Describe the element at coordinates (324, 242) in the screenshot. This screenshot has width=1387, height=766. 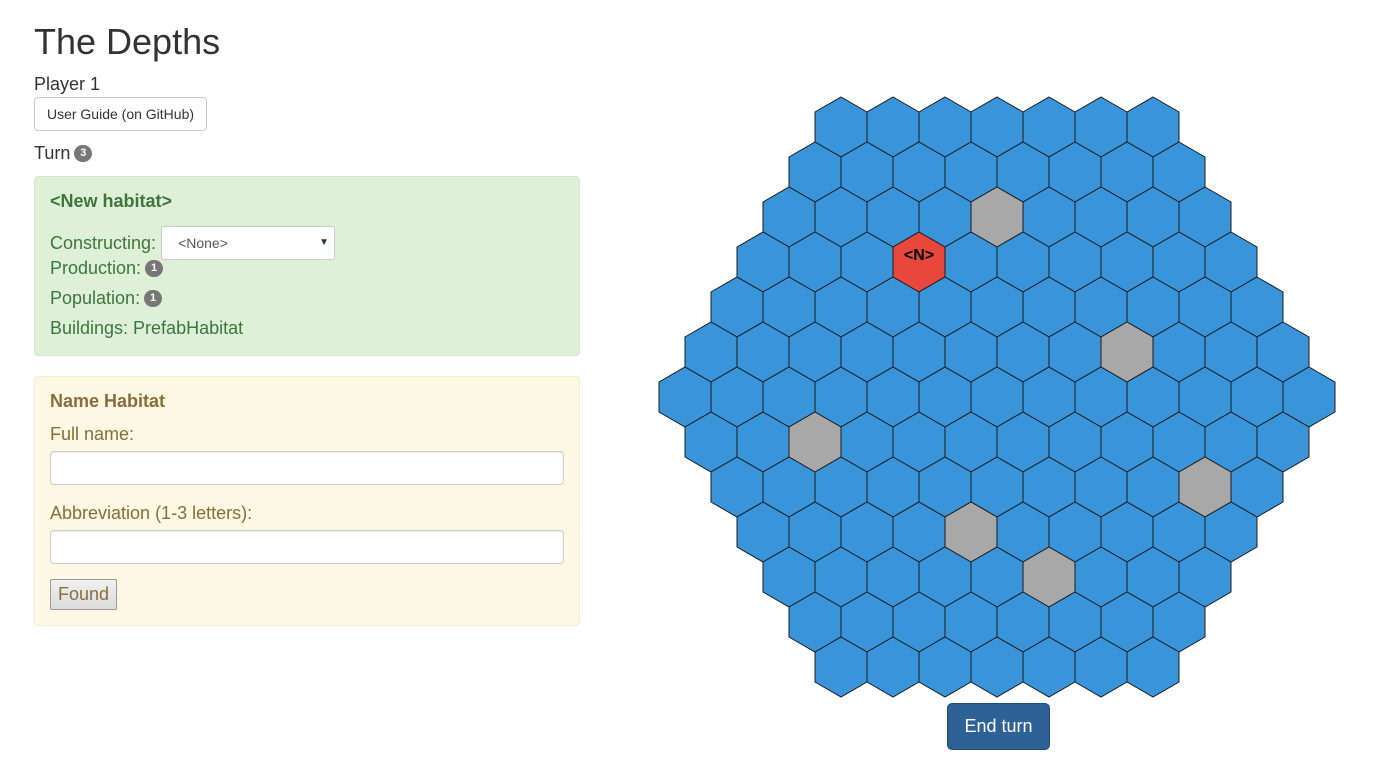
I see `dropdown-arrow-icon: ▼` at that location.